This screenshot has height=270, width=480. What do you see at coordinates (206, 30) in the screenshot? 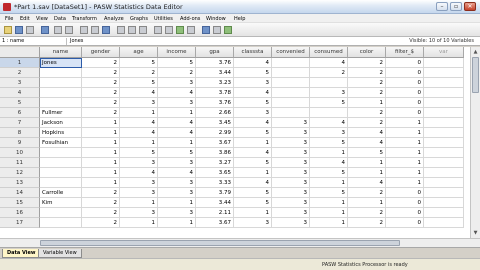
I see `use-sets-icon` at bounding box center [206, 30].